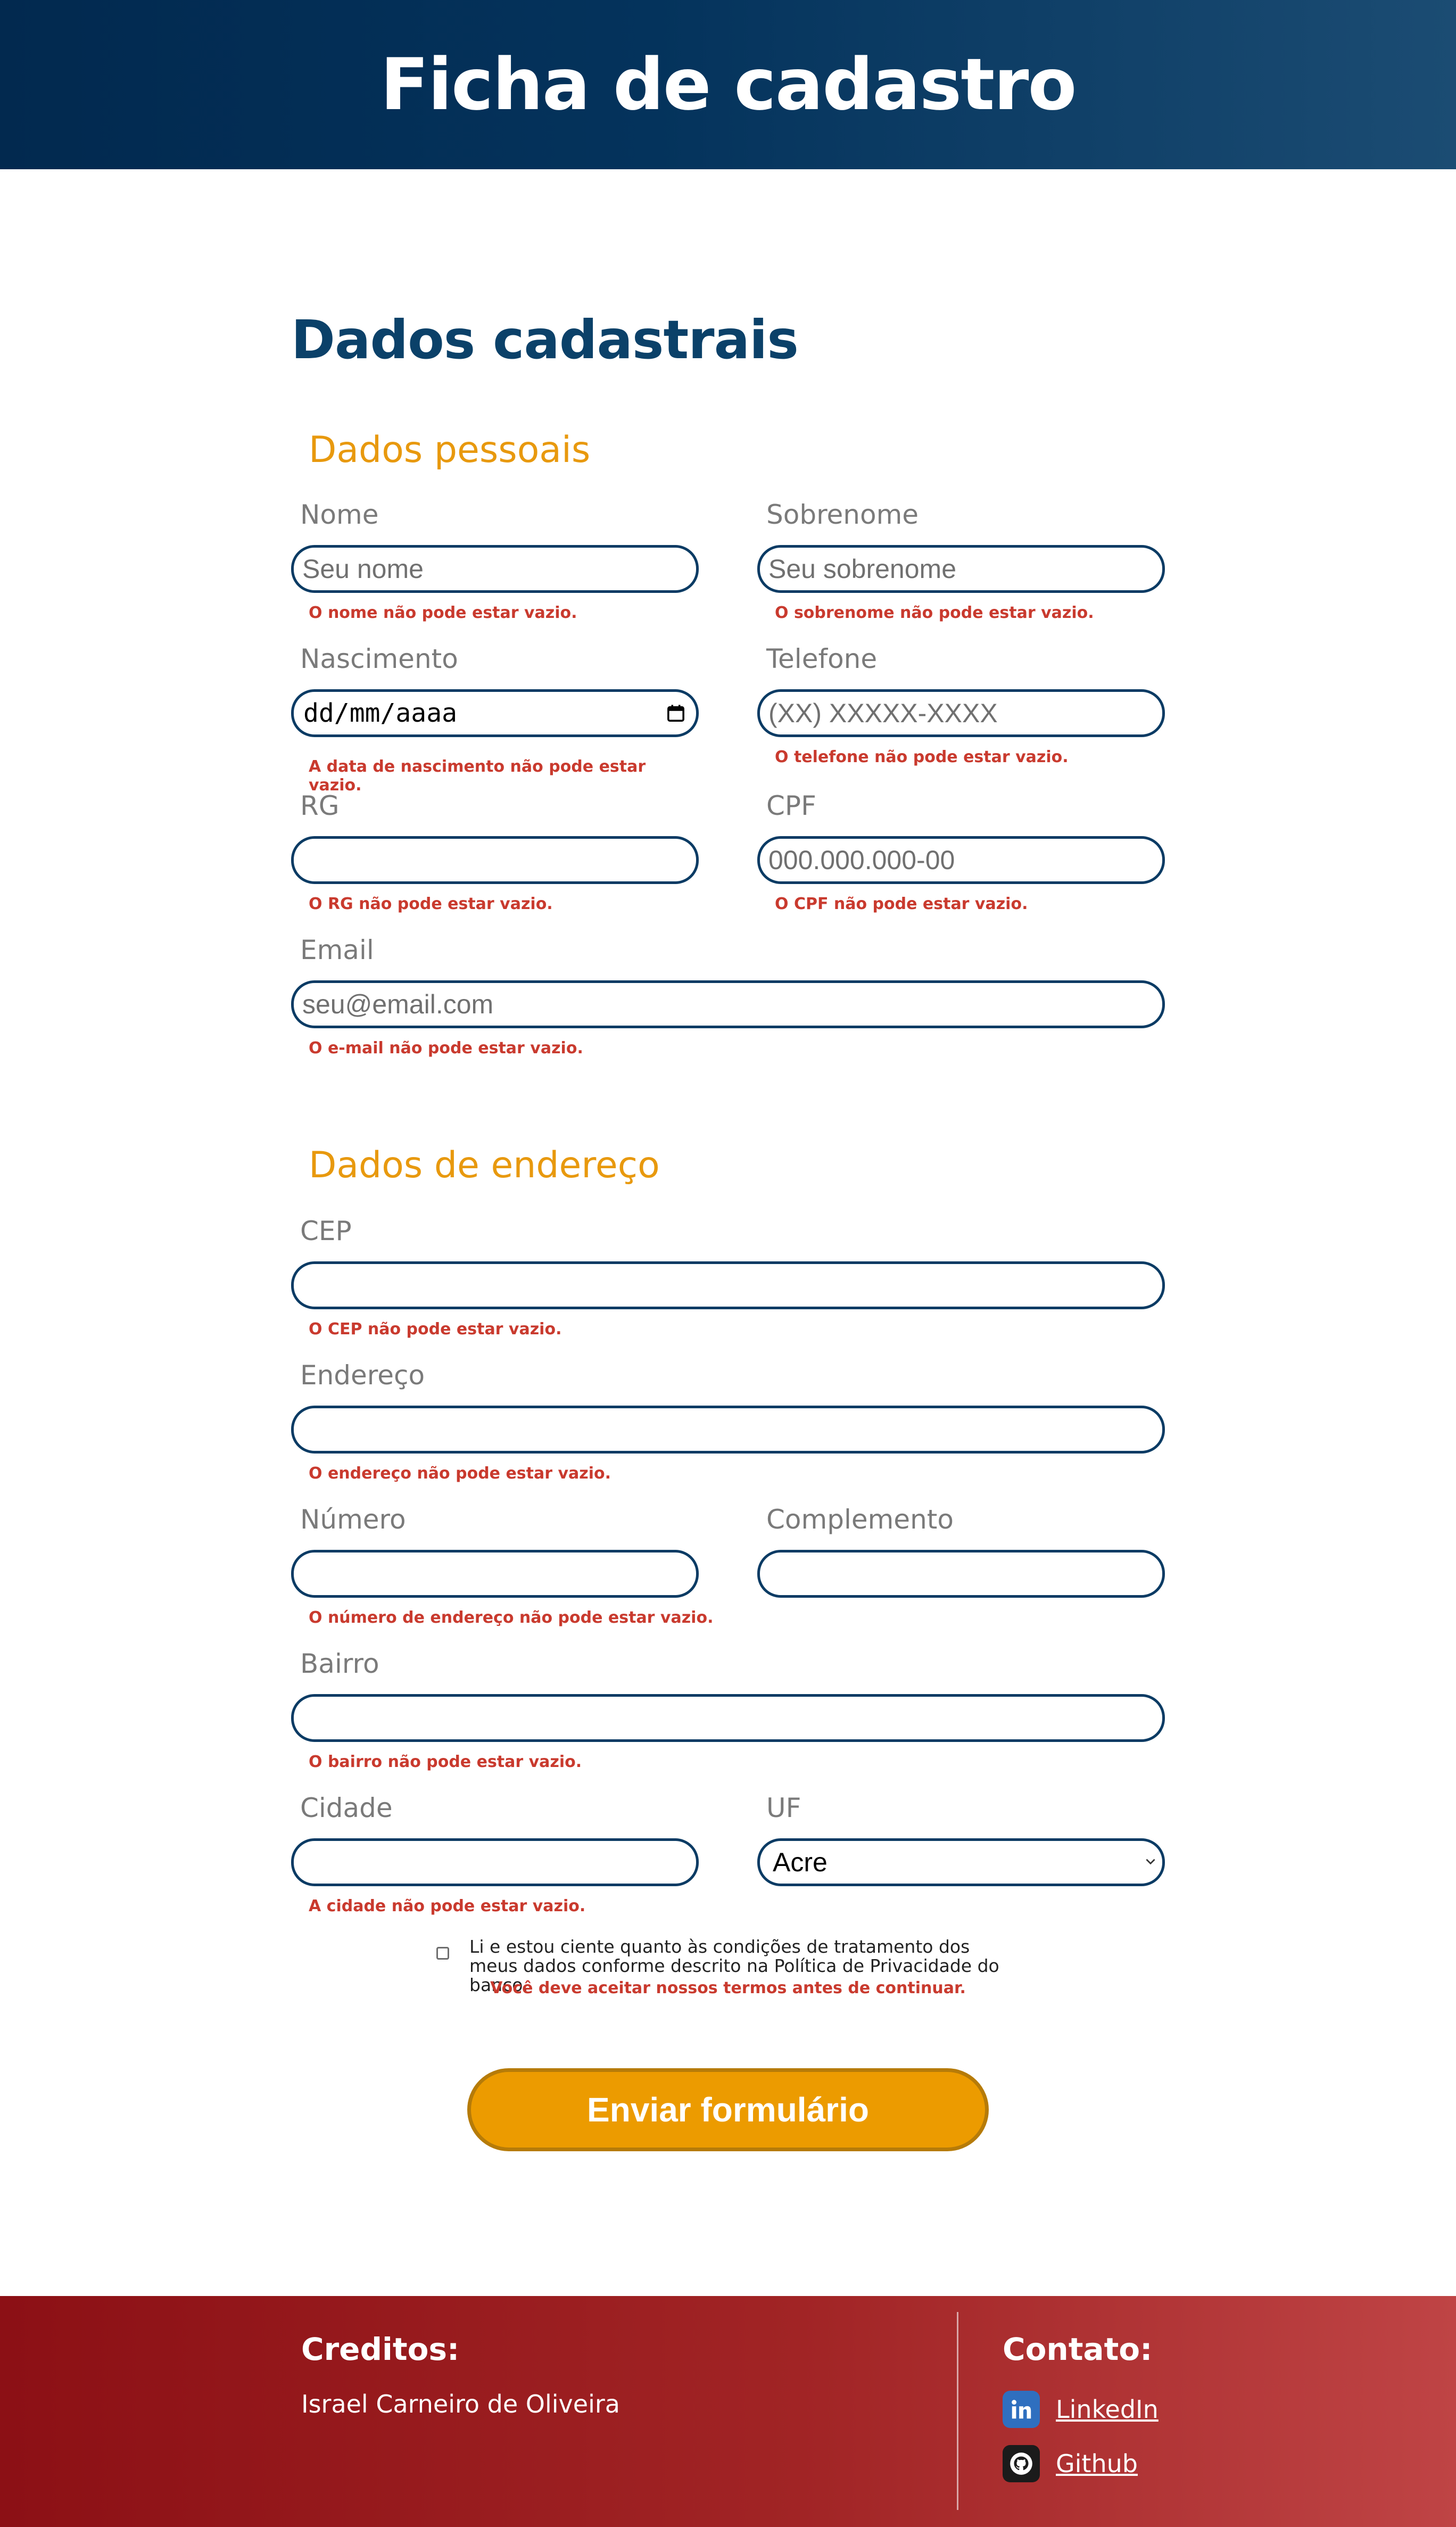 This screenshot has width=1456, height=2527. Describe the element at coordinates (347, 1808) in the screenshot. I see `cidade-label: Cidade` at that location.